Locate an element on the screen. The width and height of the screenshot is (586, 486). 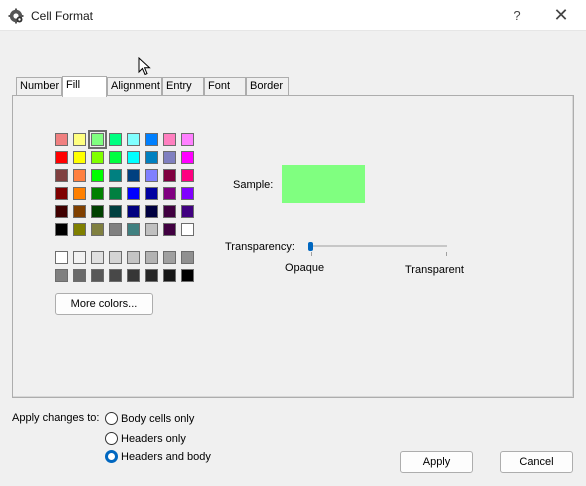
close-button: ✕ is located at coordinates (561, 16).